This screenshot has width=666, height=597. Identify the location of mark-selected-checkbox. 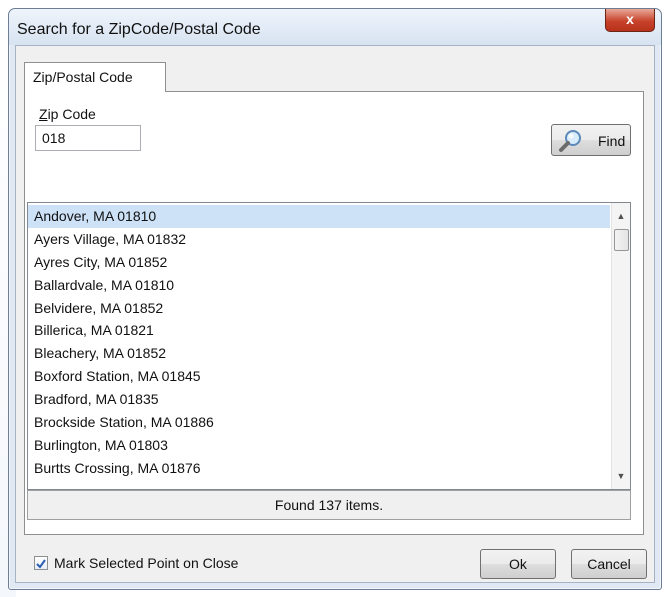
(41, 563).